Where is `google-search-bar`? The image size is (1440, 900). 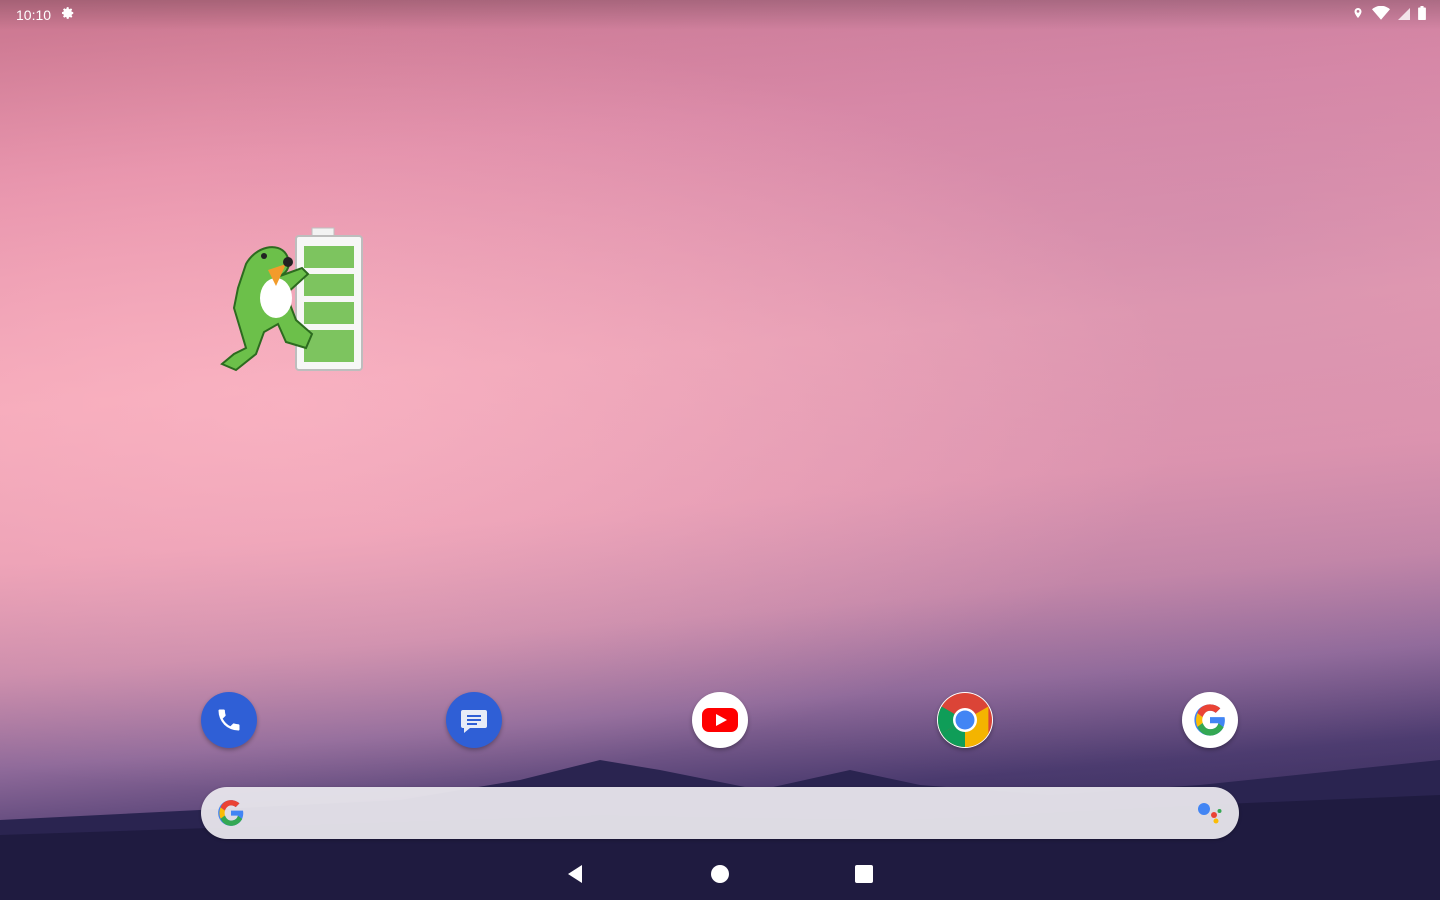
google-search-bar is located at coordinates (720, 813).